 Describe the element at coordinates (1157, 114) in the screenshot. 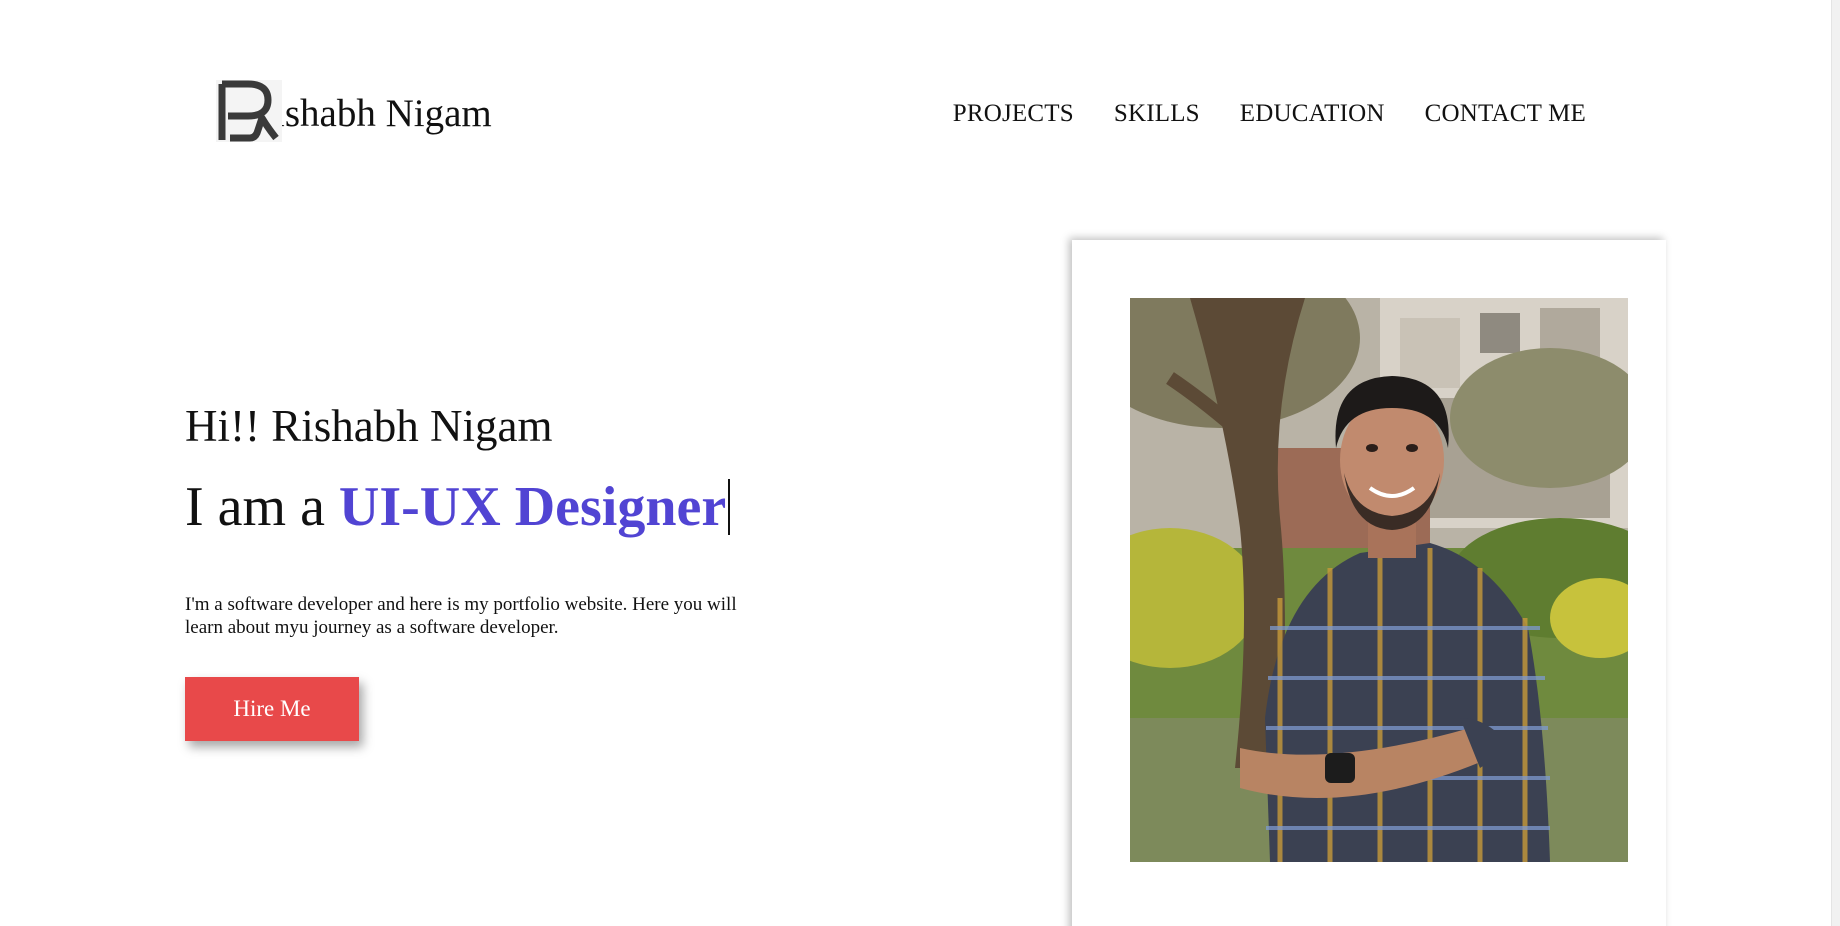

I see `nav-skills: SKILLS` at that location.